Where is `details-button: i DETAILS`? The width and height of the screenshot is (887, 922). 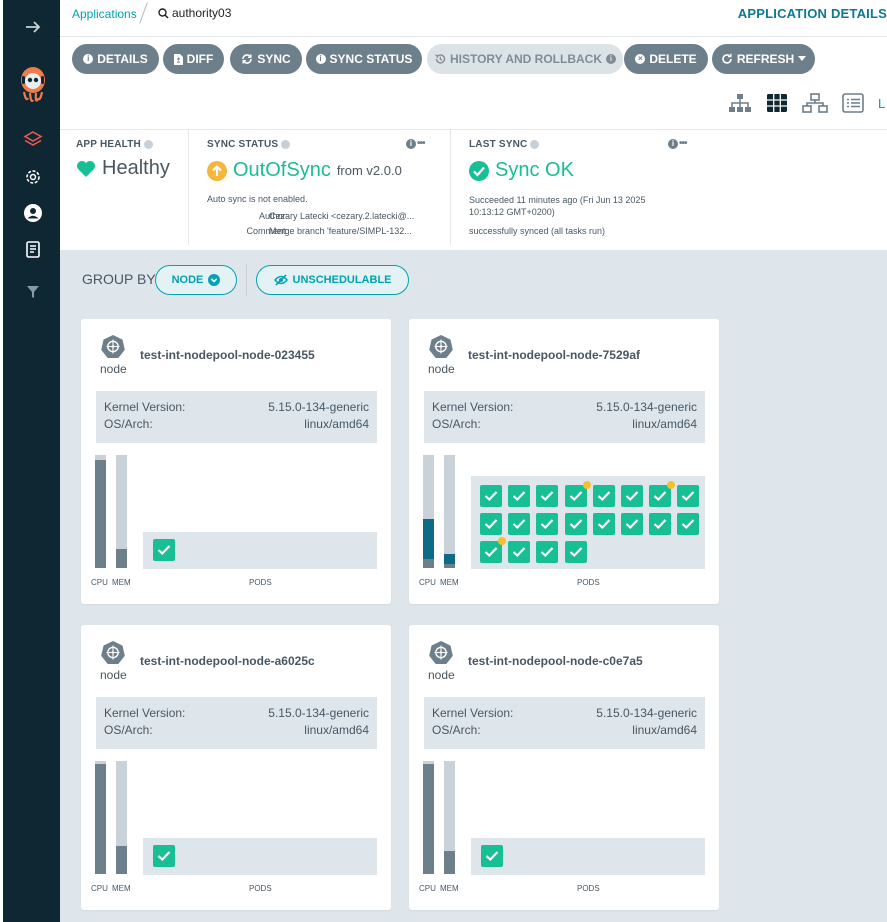
details-button: i DETAILS is located at coordinates (115, 59).